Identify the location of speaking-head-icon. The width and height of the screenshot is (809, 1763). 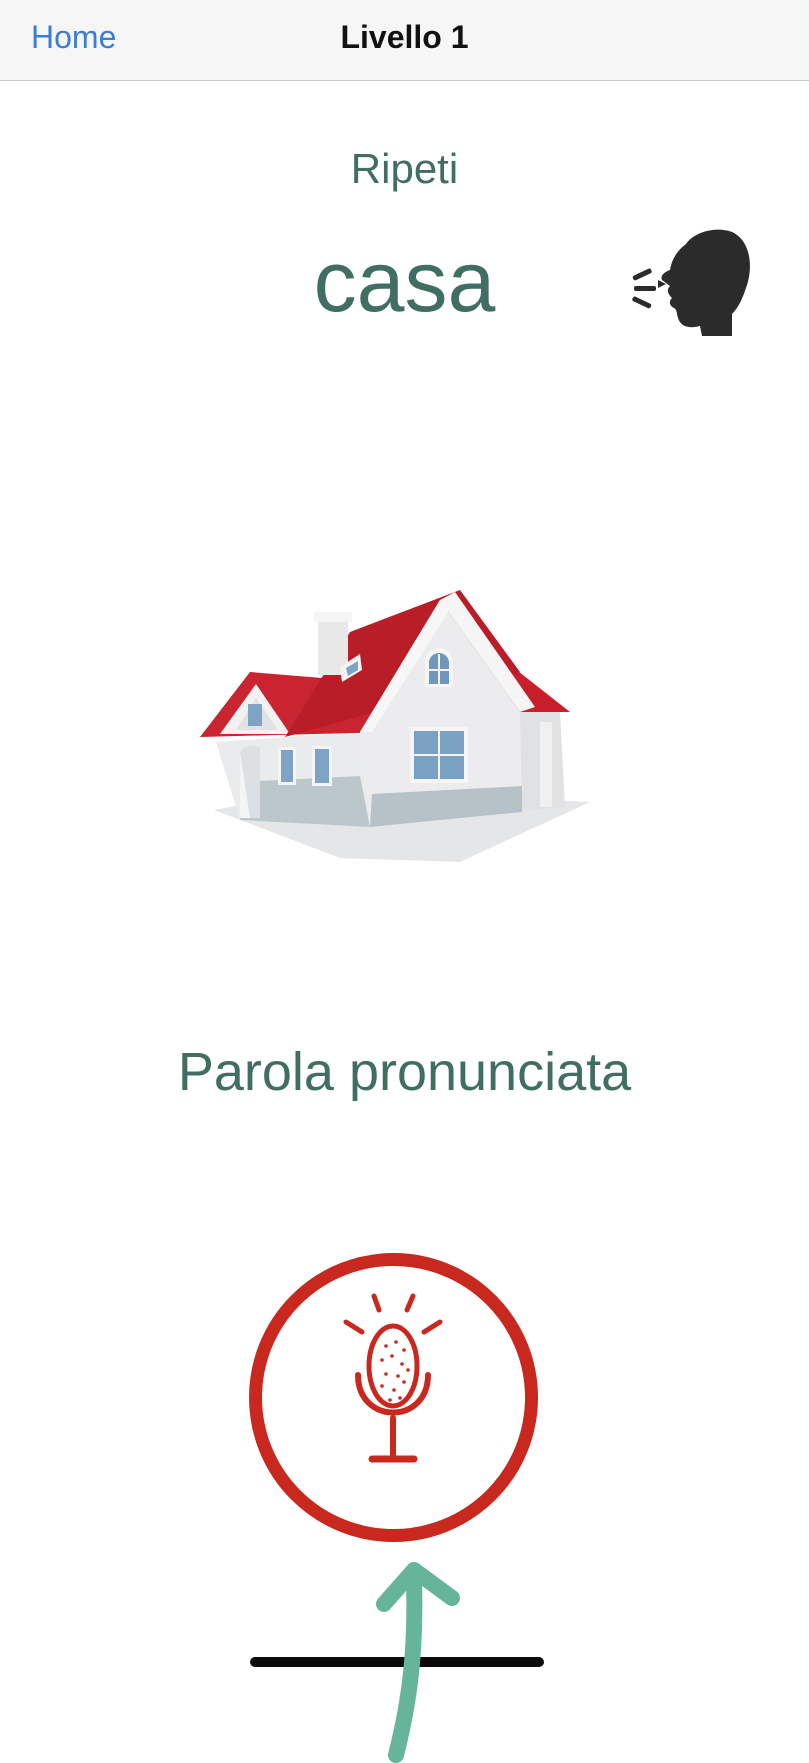
(690, 286).